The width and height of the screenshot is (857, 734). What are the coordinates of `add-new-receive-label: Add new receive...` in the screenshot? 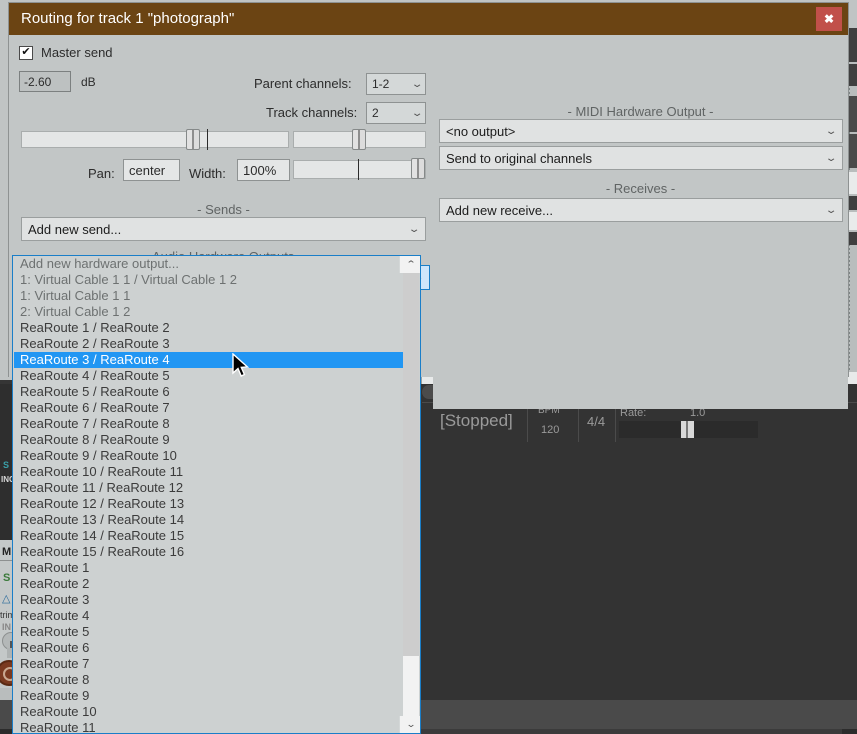 It's located at (499, 210).